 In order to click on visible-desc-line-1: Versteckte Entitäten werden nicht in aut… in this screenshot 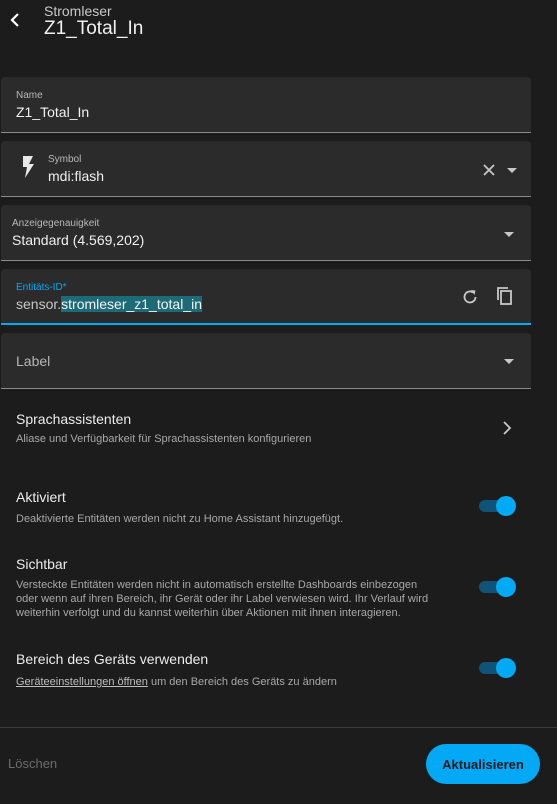, I will do `click(217, 585)`.